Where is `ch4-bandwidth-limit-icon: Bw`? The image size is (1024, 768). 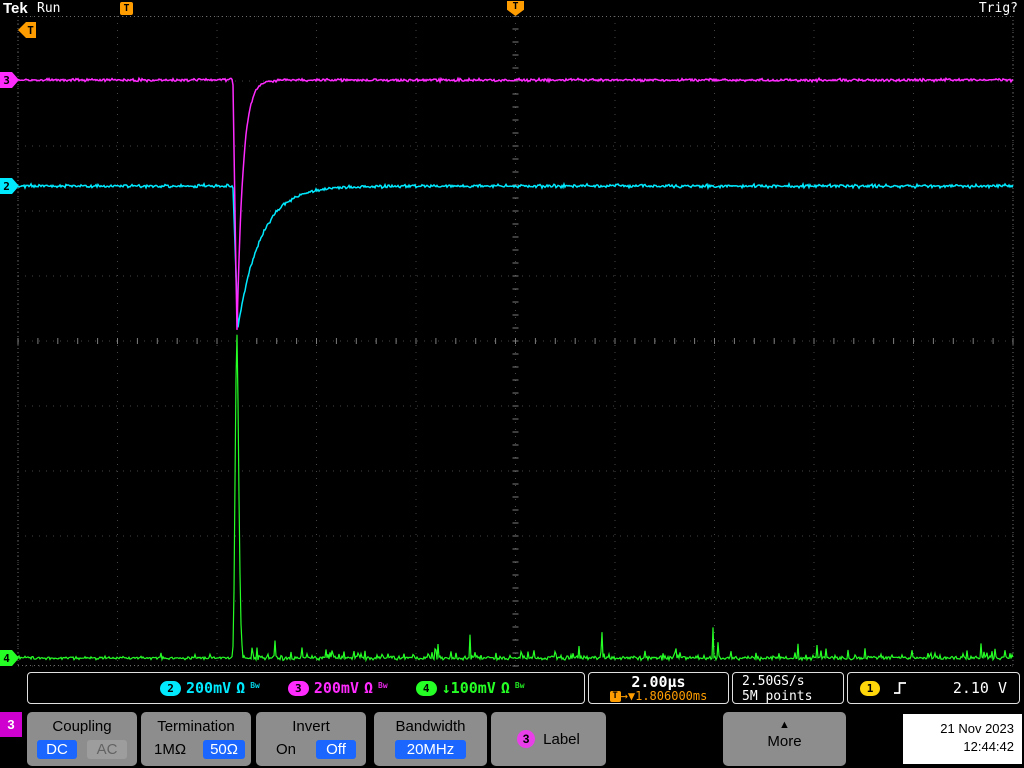
ch4-bandwidth-limit-icon: Bw is located at coordinates (519, 685).